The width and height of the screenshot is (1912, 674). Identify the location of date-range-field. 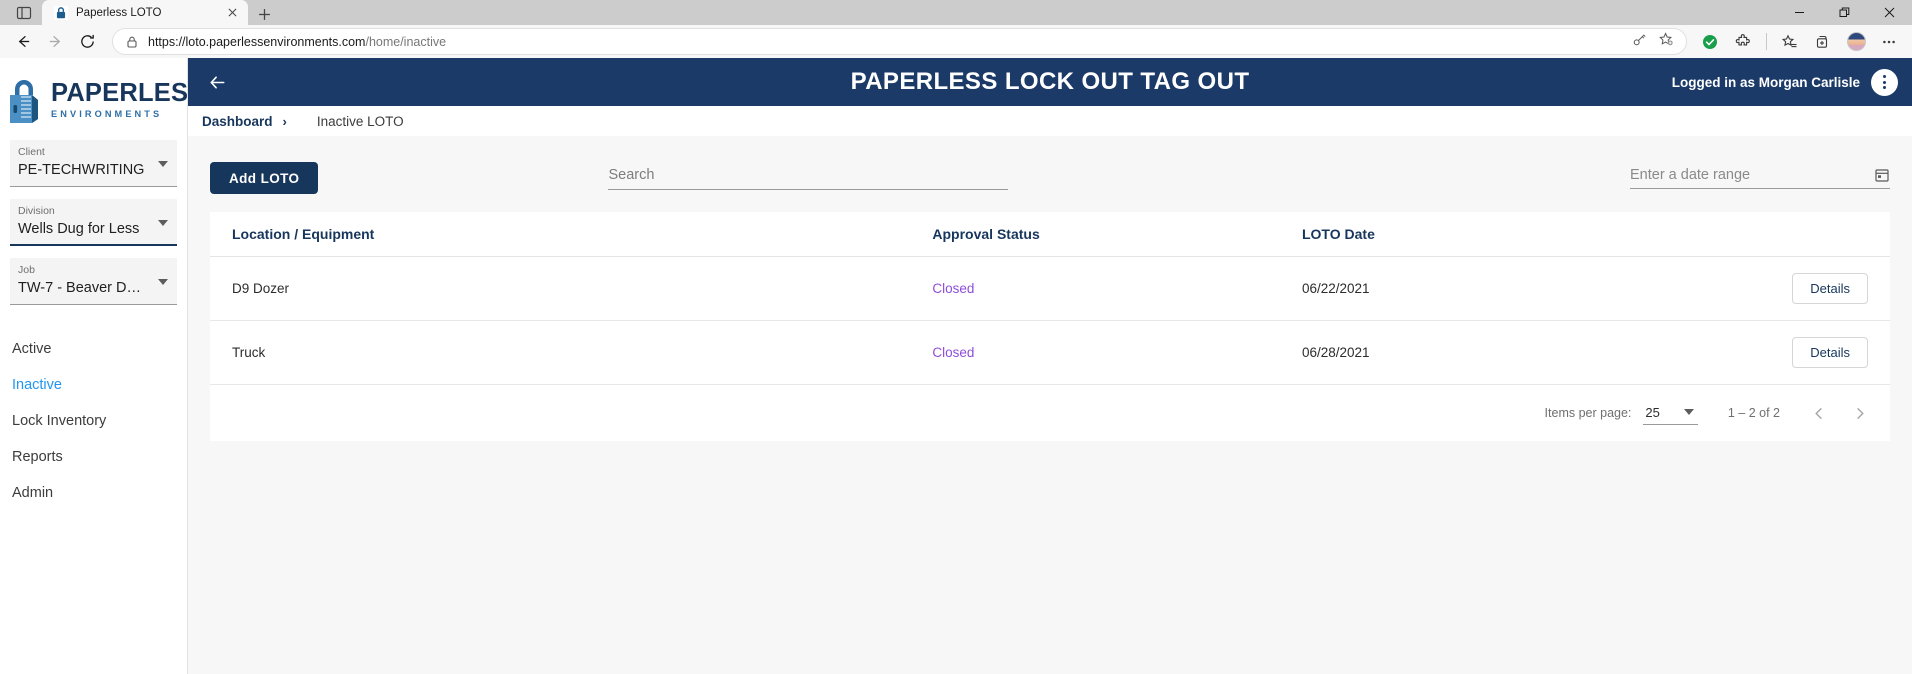
(1760, 178).